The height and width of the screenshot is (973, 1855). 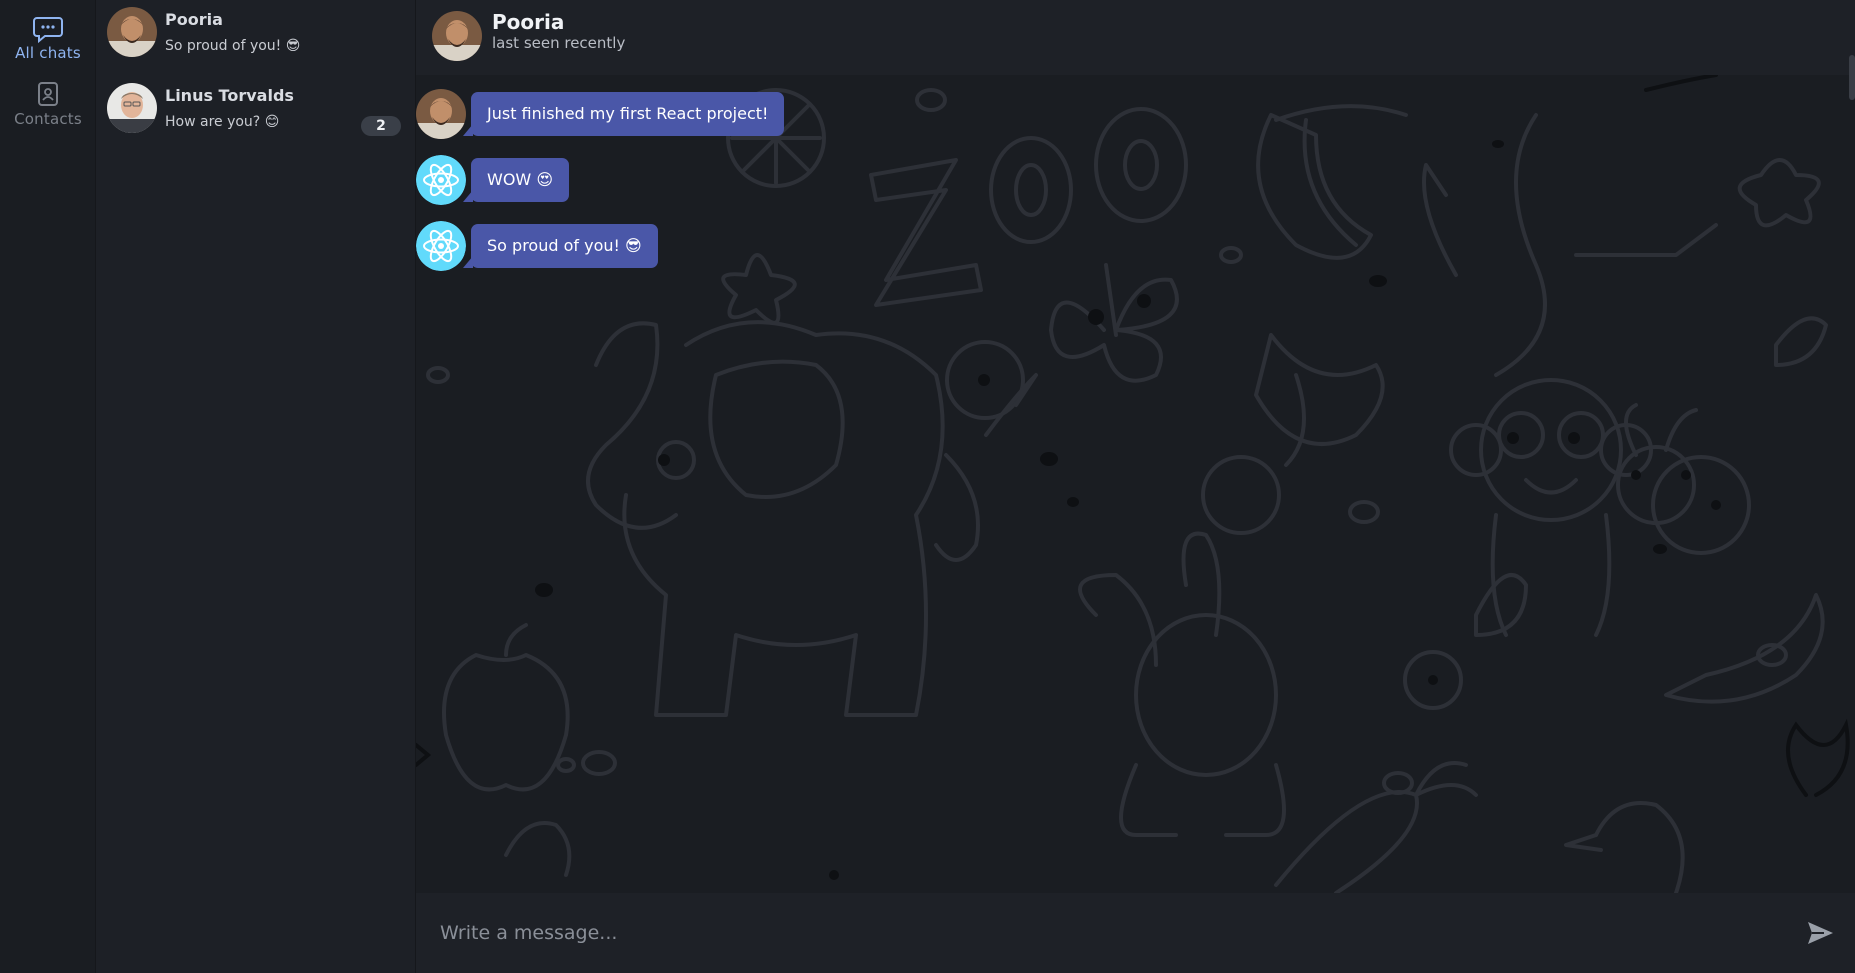 I want to click on message-composer, so click(x=1135, y=933).